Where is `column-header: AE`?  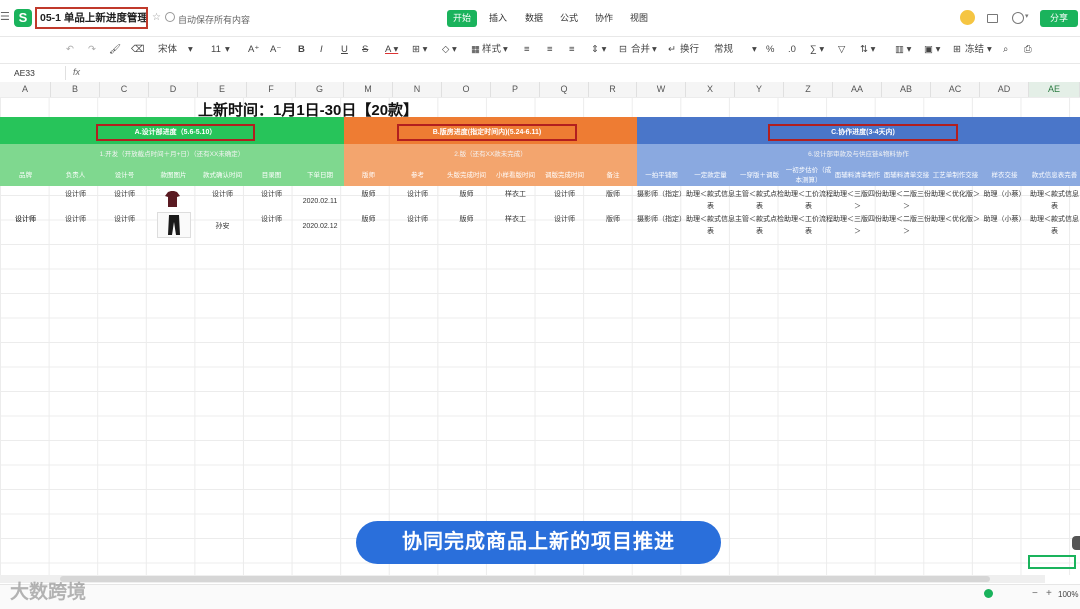
column-header: AE is located at coordinates (1054, 89).